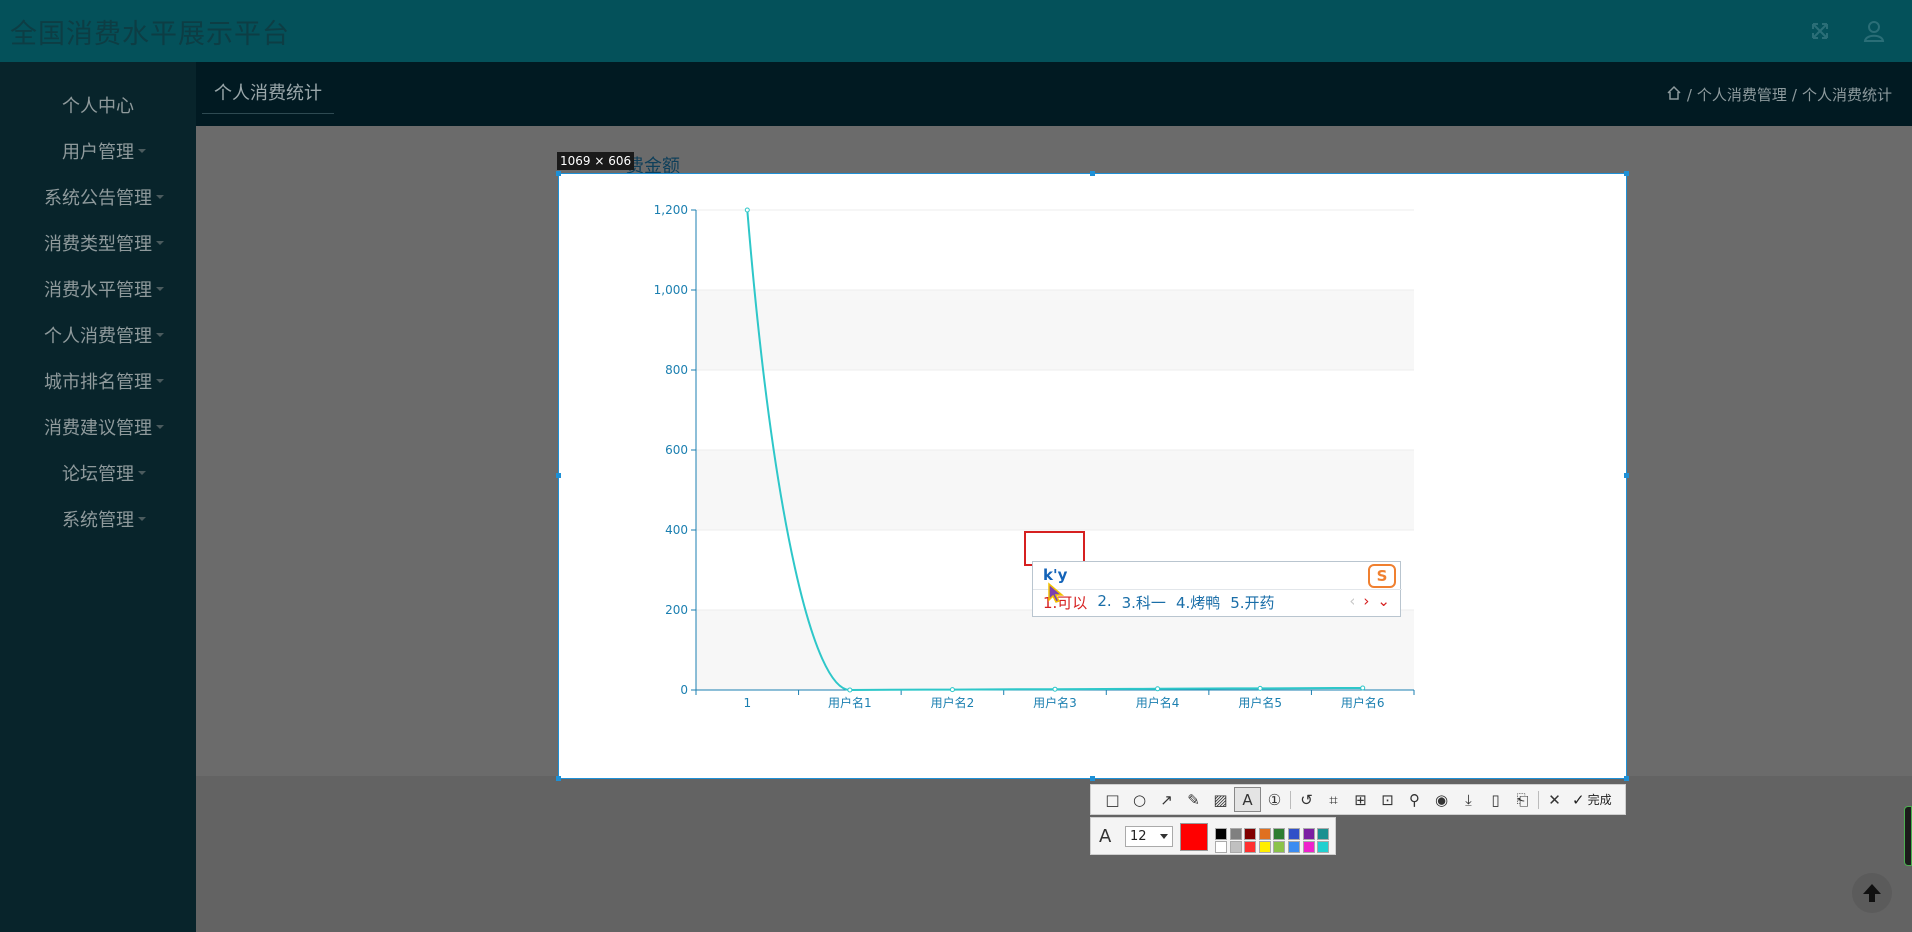 This screenshot has width=1912, height=932. I want to click on translate-icon: ⊞, so click(1360, 799).